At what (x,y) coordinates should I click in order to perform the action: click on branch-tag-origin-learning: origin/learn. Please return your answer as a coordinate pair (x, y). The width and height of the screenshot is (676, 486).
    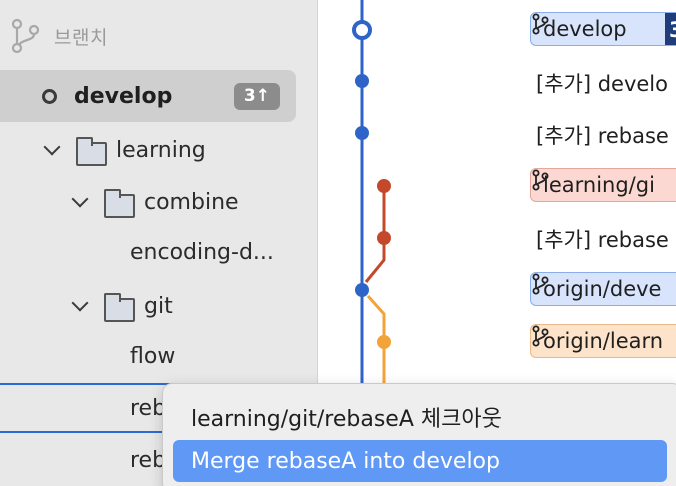
    Looking at the image, I should click on (603, 341).